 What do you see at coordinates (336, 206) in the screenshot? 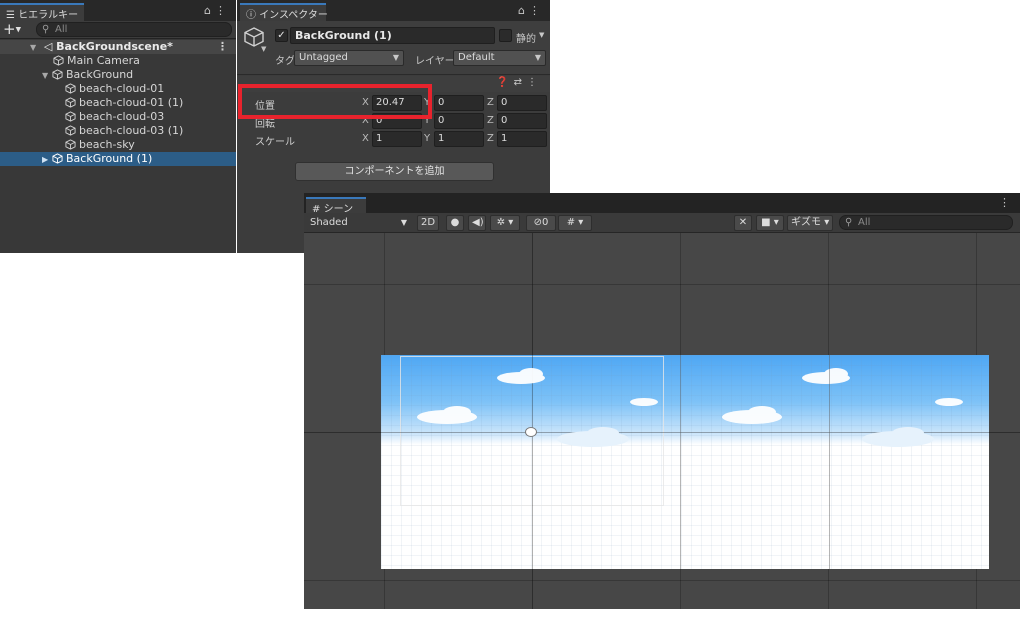
I see `tab-scene: # シーン` at bounding box center [336, 206].